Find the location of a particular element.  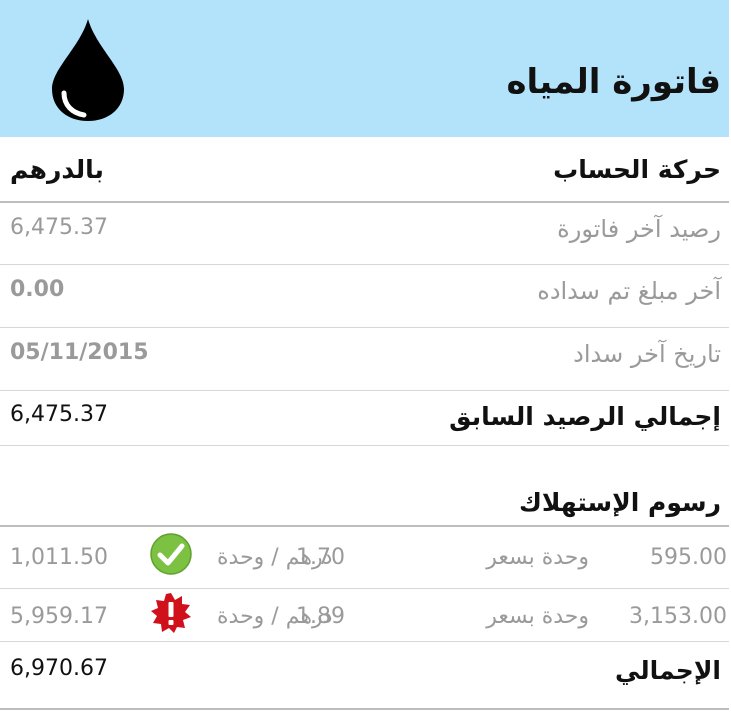

list-item: رصيد آخر فاتورة 6,475.37 is located at coordinates (364, 235).